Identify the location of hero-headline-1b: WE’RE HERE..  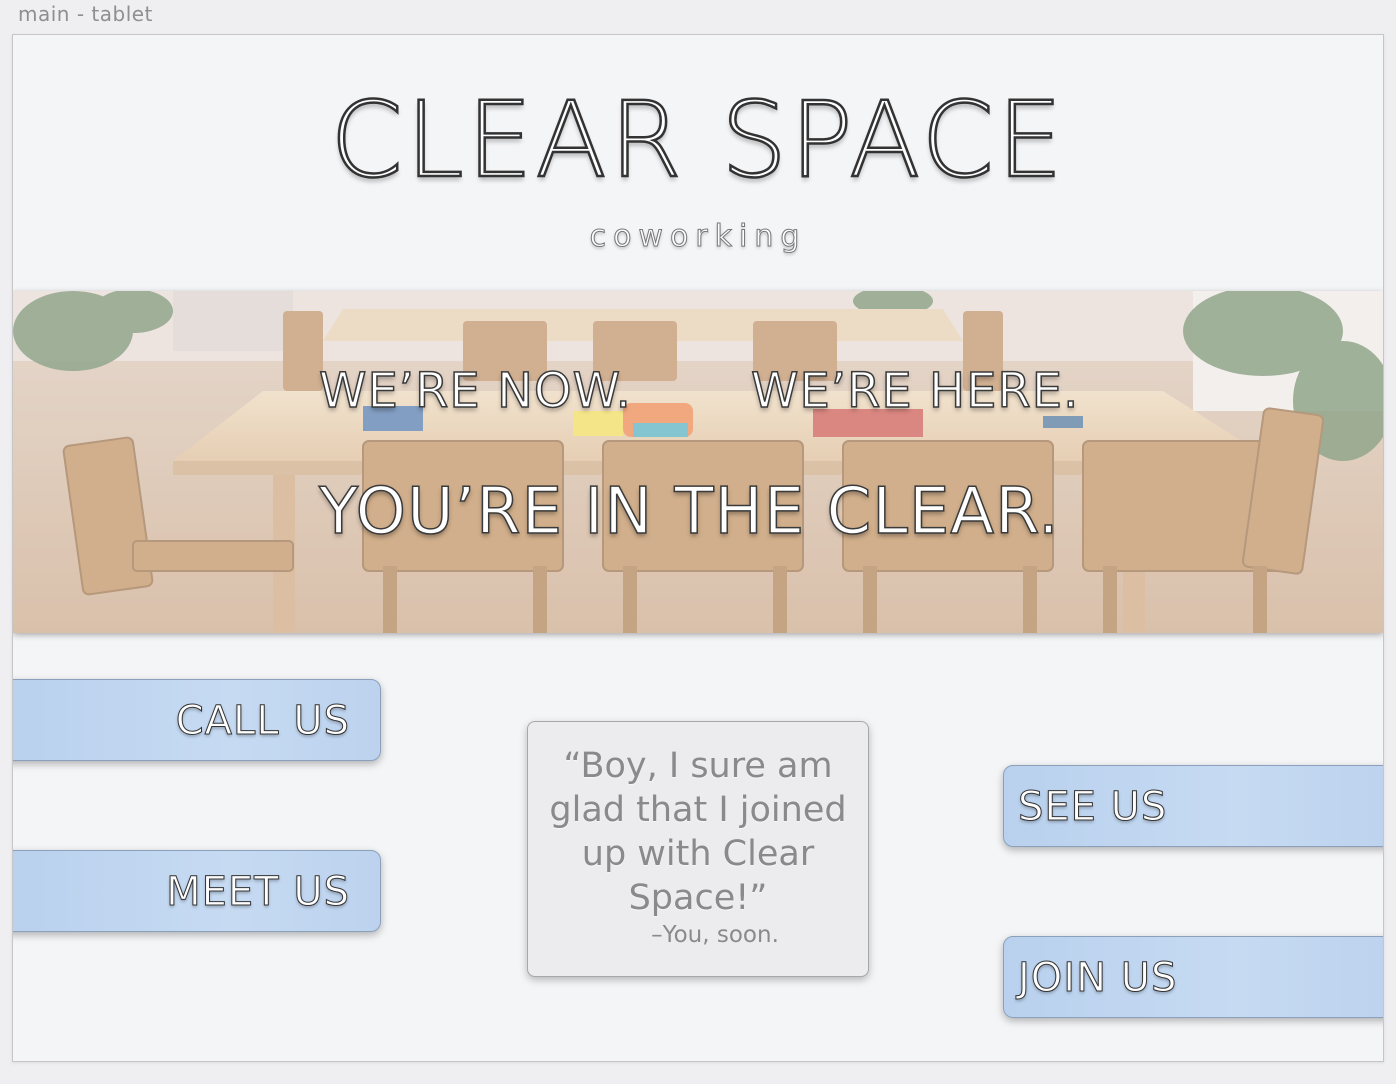
(915, 391).